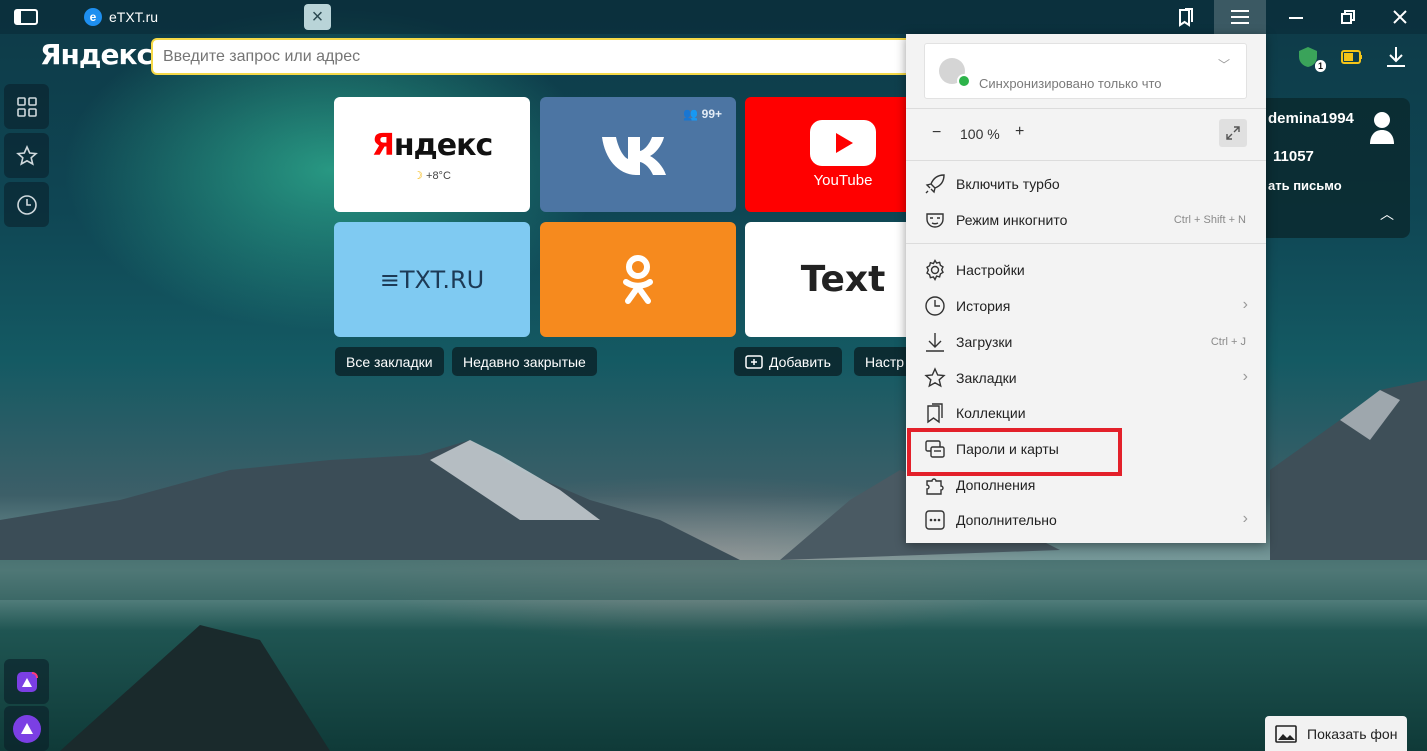  Describe the element at coordinates (1233, 133) in the screenshot. I see `fullscreen-icon` at that location.